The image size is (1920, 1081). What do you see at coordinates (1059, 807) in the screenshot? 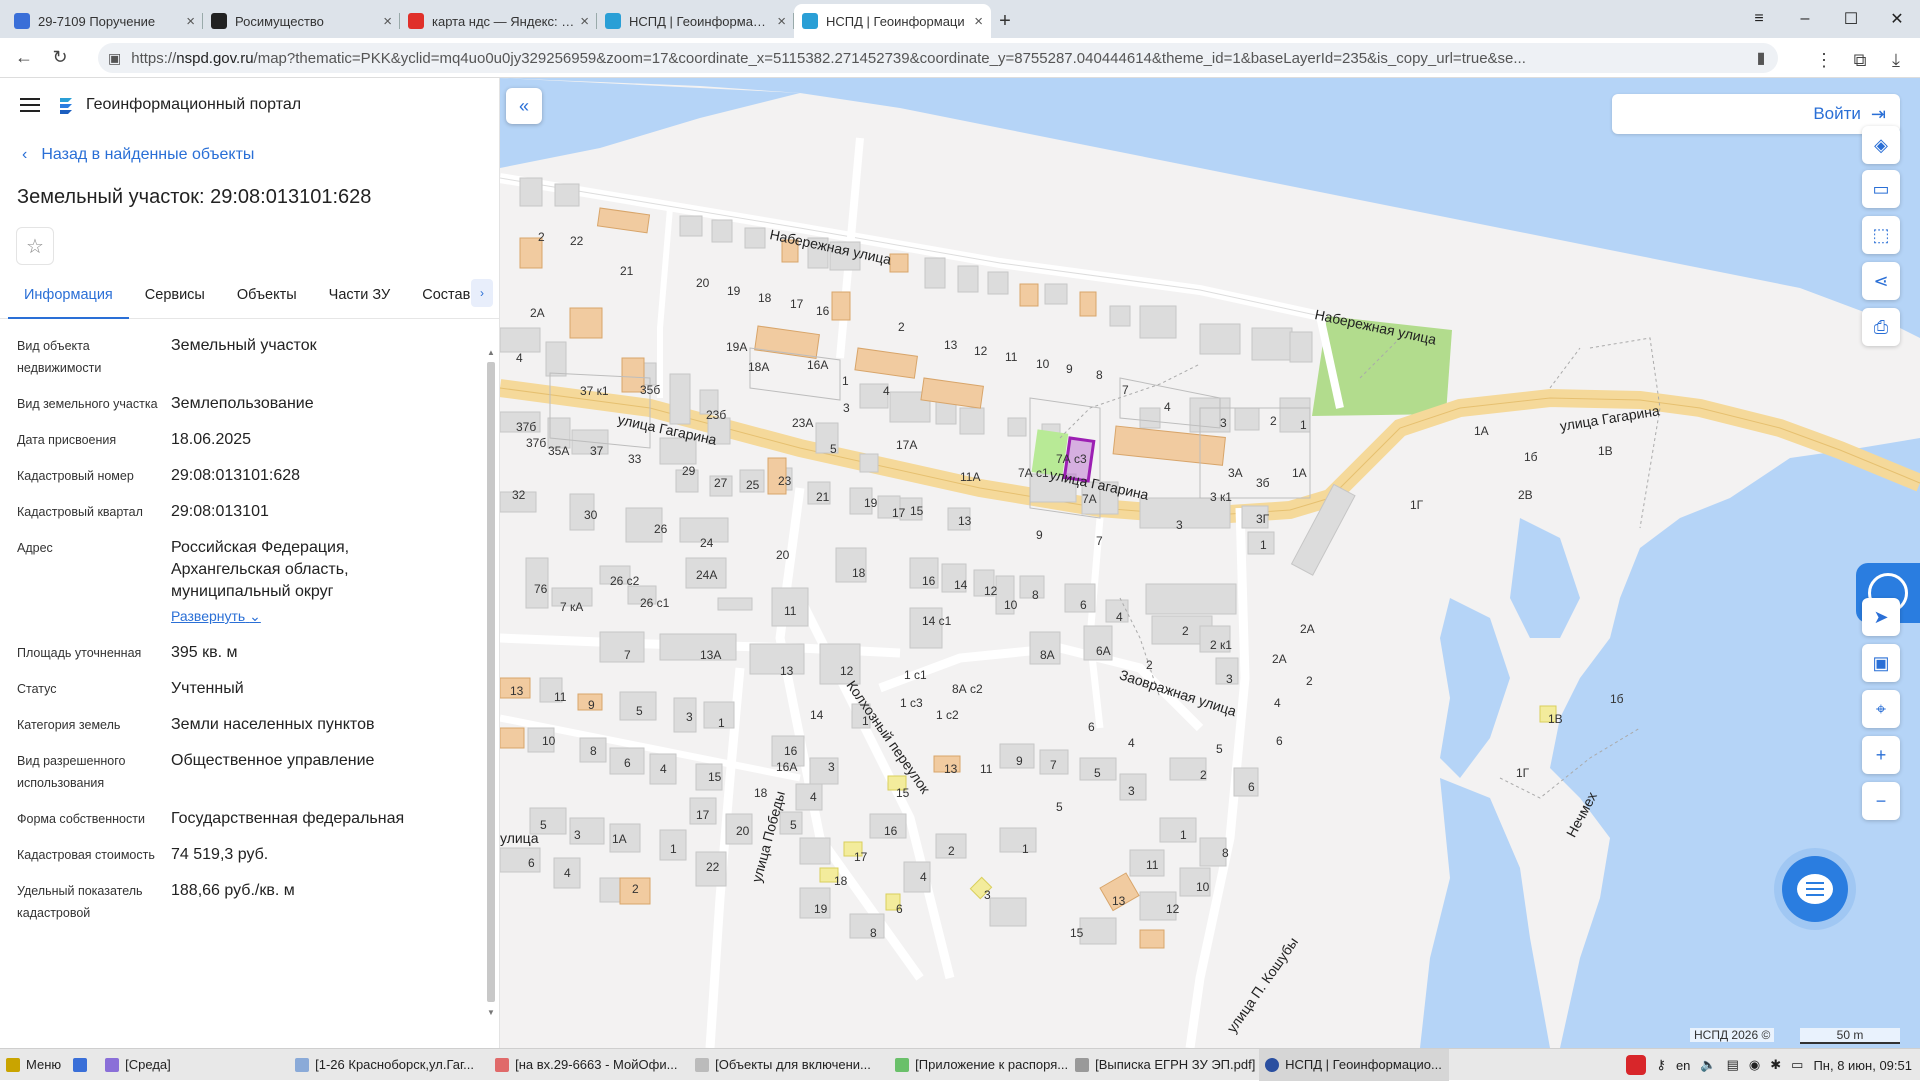
I see `house-number-label: 5` at bounding box center [1059, 807].